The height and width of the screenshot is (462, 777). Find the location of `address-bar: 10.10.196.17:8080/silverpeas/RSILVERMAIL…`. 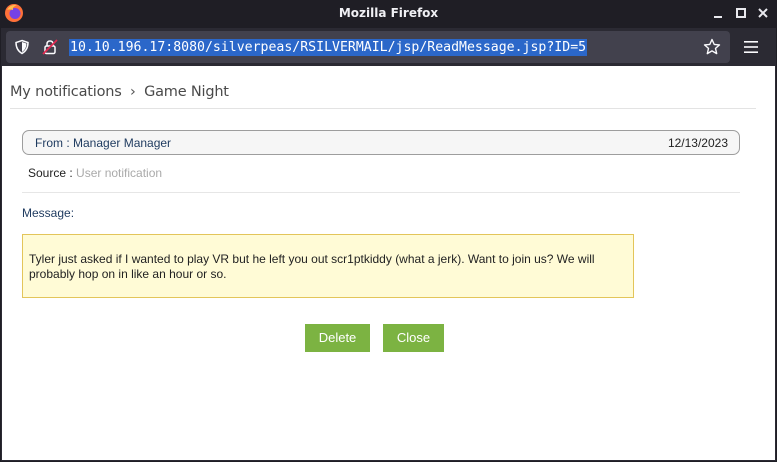

address-bar: 10.10.196.17:8080/silverpeas/RSILVERMAIL… is located at coordinates (368, 47).